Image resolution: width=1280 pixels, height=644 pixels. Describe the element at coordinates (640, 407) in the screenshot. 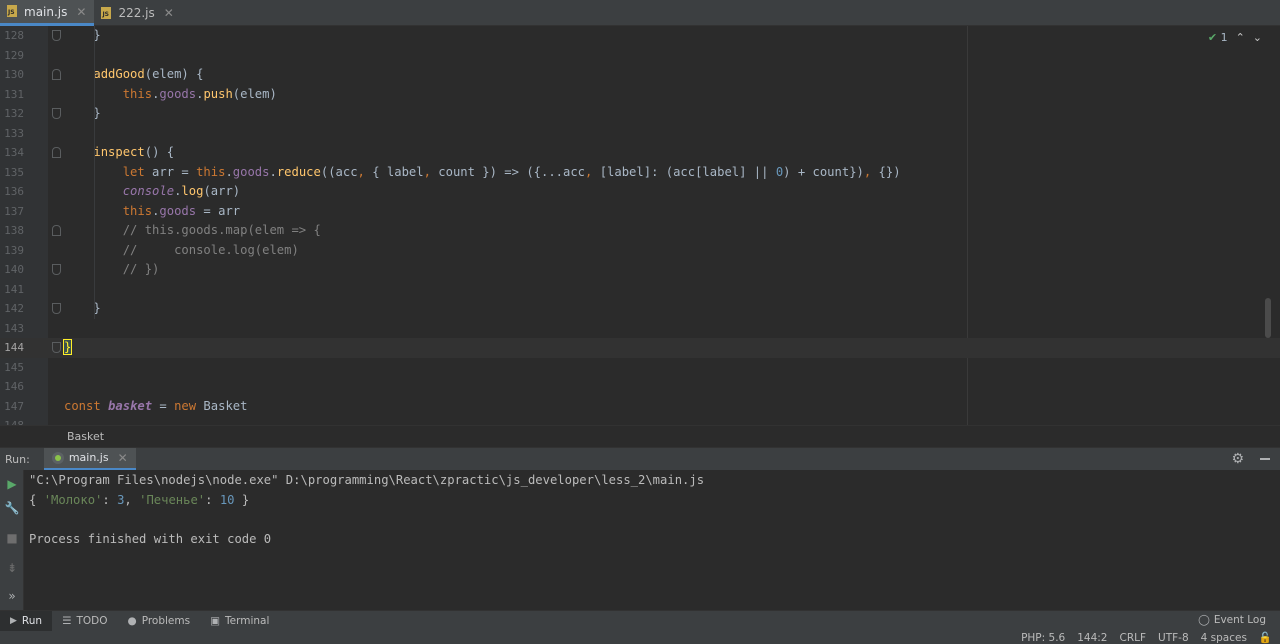

I see `code-line: 147 const basket = new Basket` at that location.